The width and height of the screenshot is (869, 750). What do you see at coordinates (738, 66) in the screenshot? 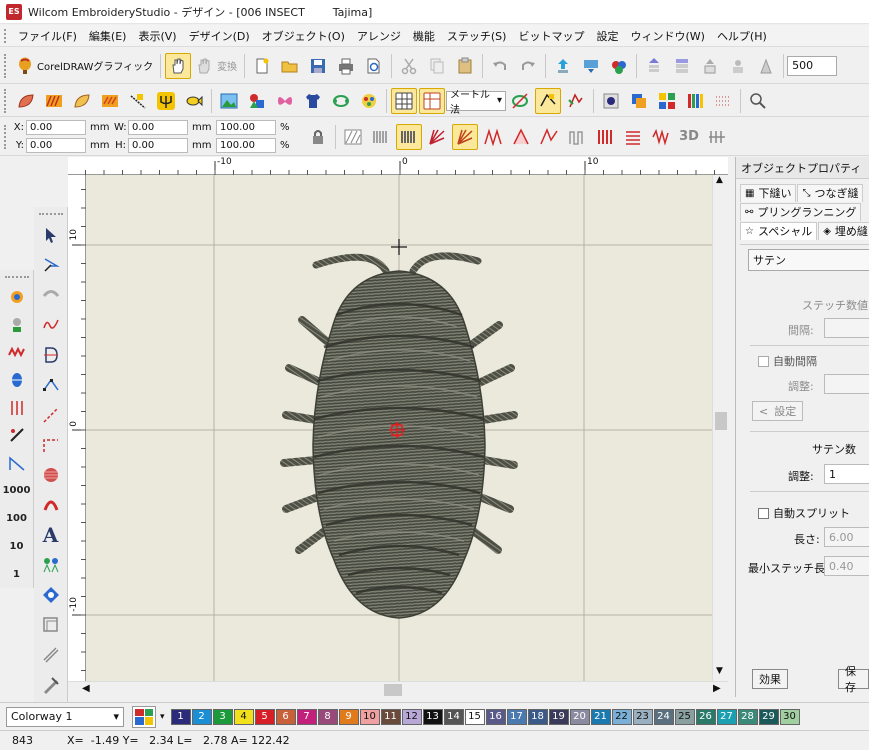
I see `hoop-button` at bounding box center [738, 66].